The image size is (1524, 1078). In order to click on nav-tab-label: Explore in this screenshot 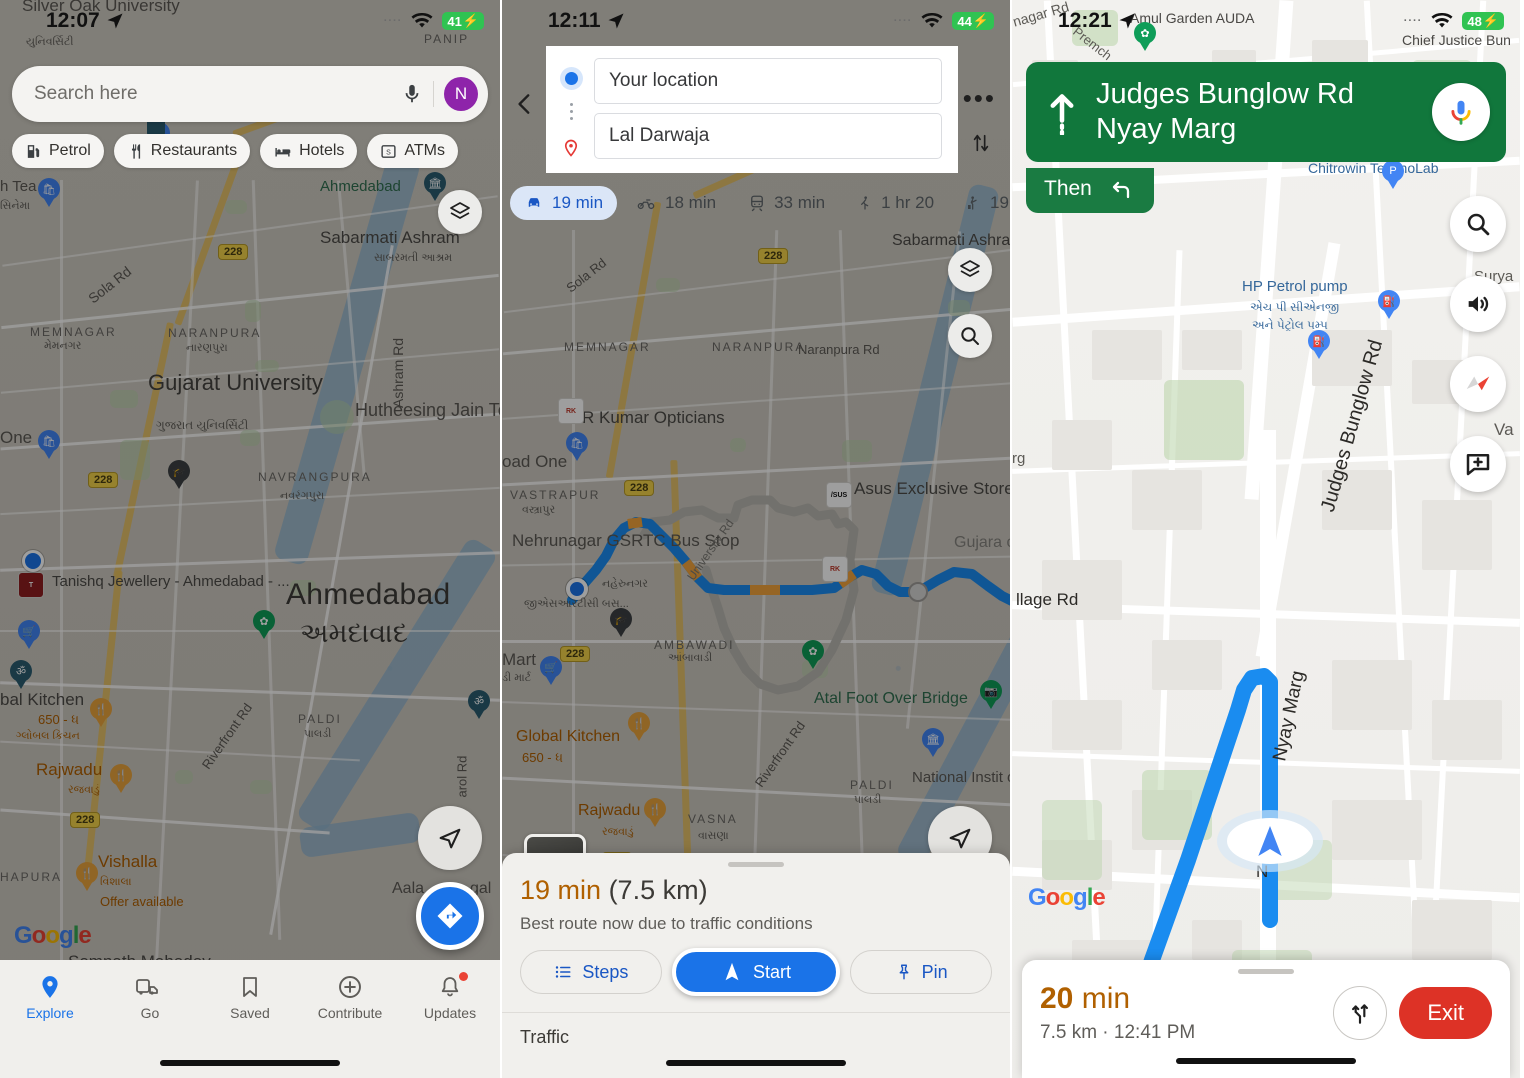, I will do `click(50, 1013)`.